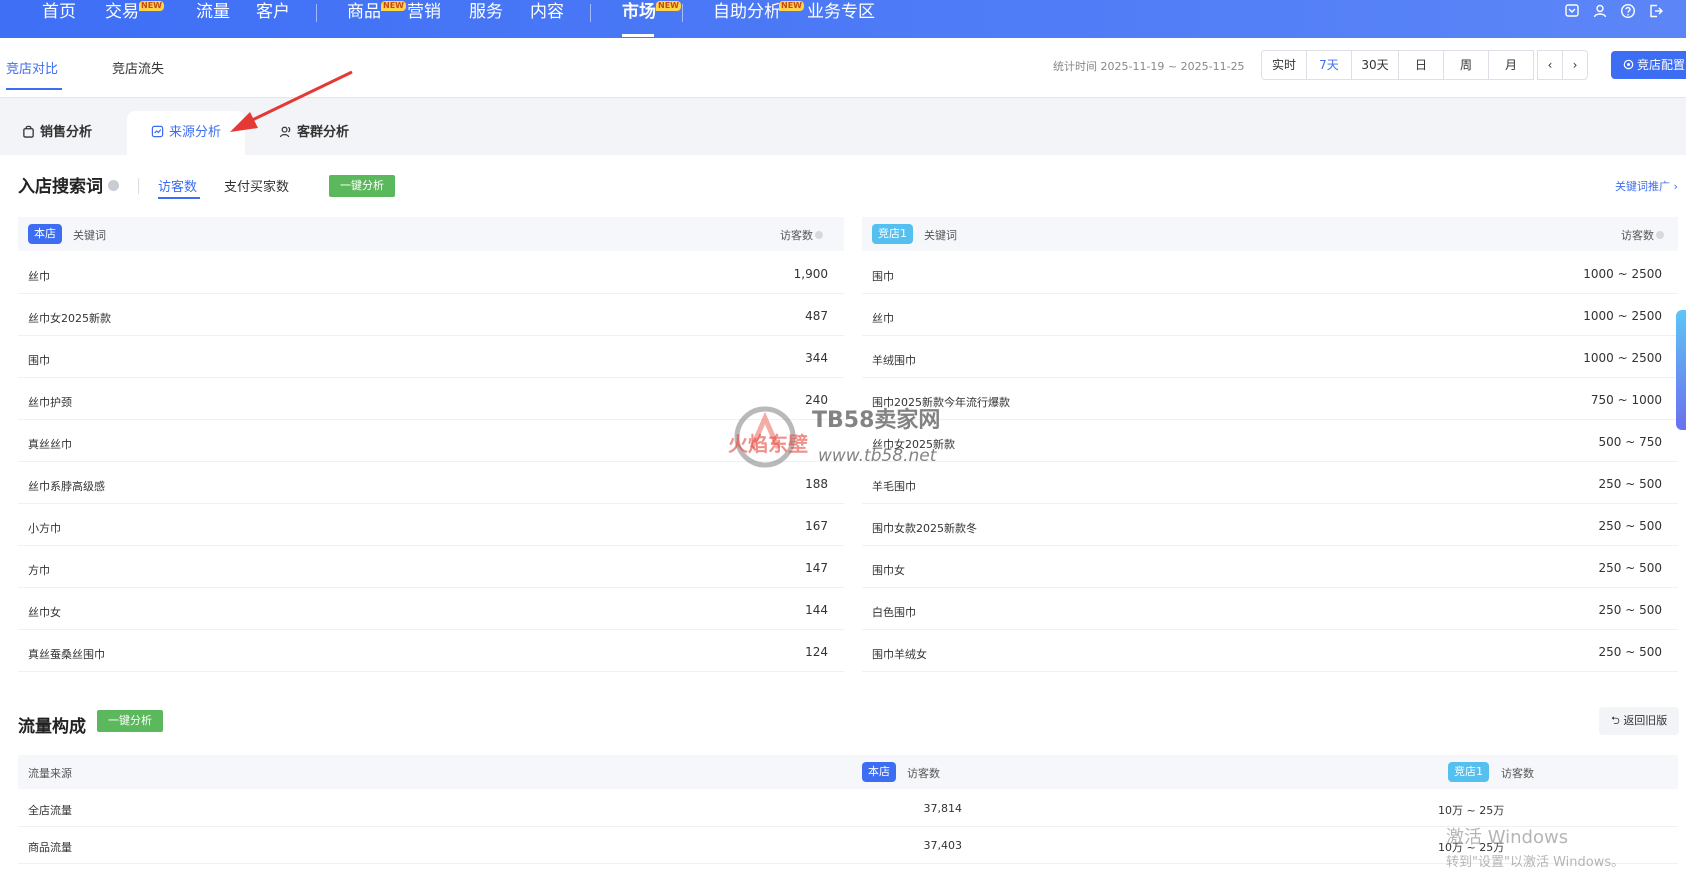 Image resolution: width=1686 pixels, height=878 pixels. Describe the element at coordinates (1270, 568) in the screenshot. I see `table-row: 围巾女 250 ~ 500` at that location.